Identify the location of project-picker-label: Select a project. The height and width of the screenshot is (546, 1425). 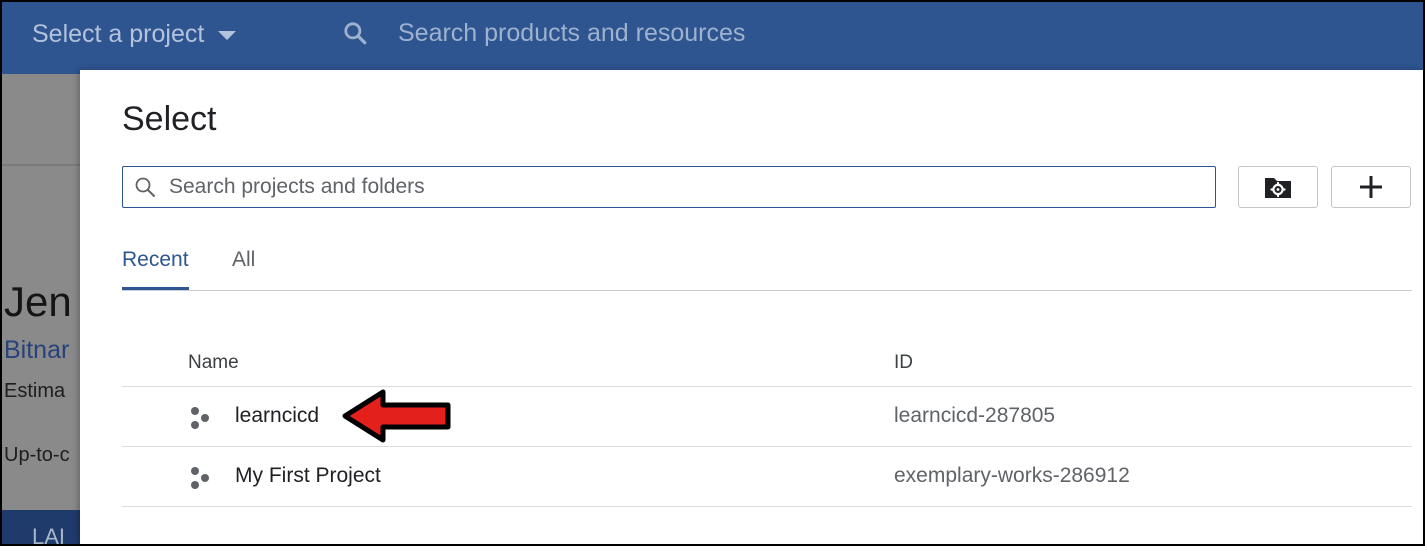
(118, 33).